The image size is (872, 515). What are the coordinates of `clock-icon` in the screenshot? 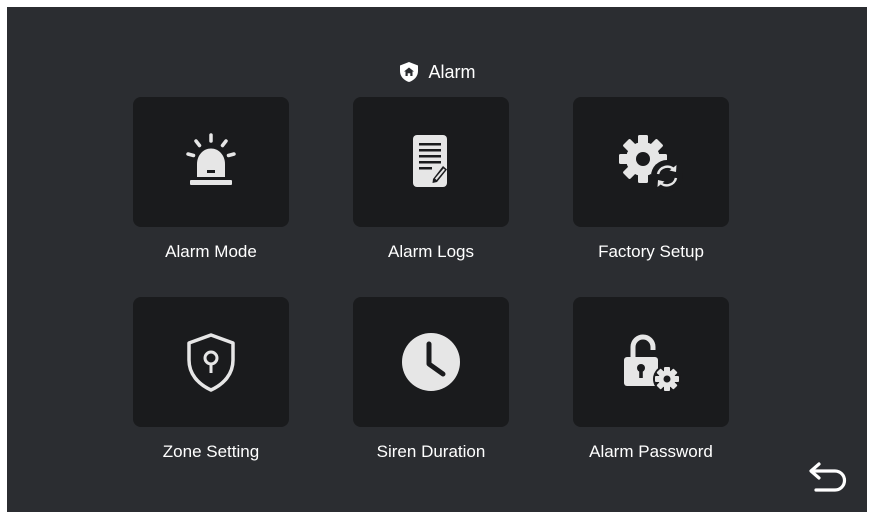 It's located at (431, 362).